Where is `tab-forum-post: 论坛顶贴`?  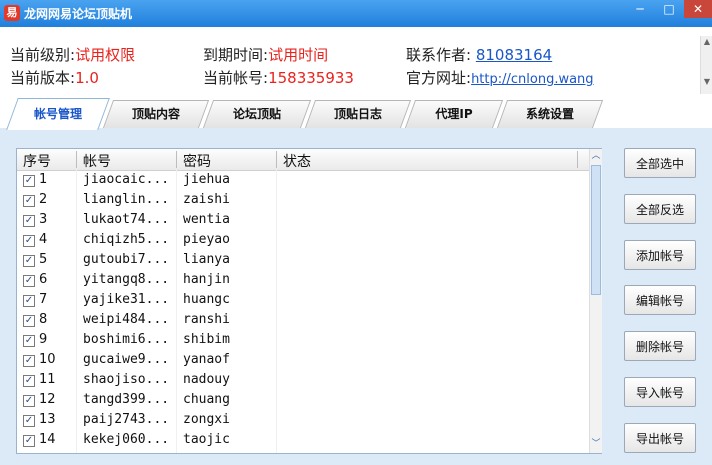 tab-forum-post: 论坛顶贴 is located at coordinates (257, 114).